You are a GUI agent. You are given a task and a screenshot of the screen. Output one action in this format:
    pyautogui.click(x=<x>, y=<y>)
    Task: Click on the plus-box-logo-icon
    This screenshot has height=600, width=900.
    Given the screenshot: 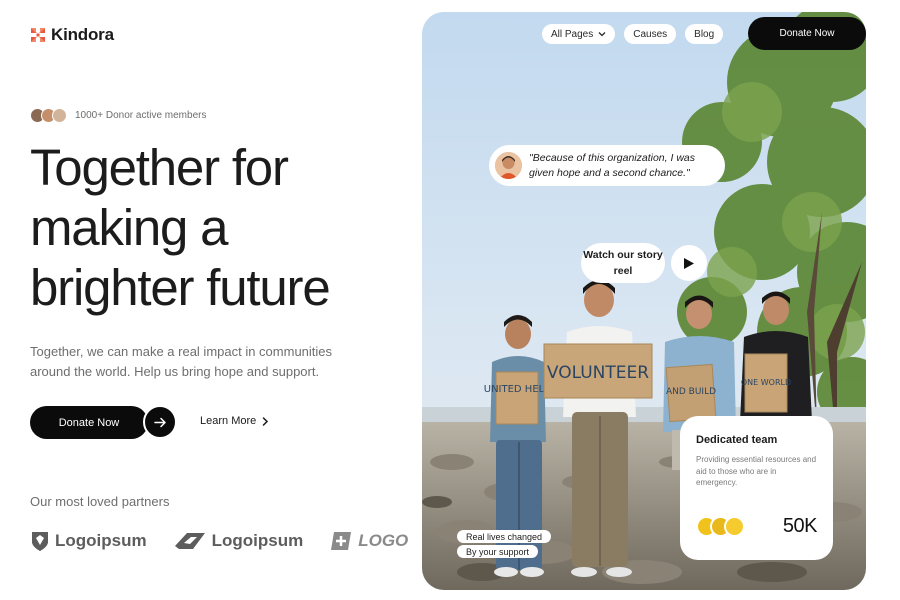 What is the action you would take?
    pyautogui.click(x=341, y=541)
    